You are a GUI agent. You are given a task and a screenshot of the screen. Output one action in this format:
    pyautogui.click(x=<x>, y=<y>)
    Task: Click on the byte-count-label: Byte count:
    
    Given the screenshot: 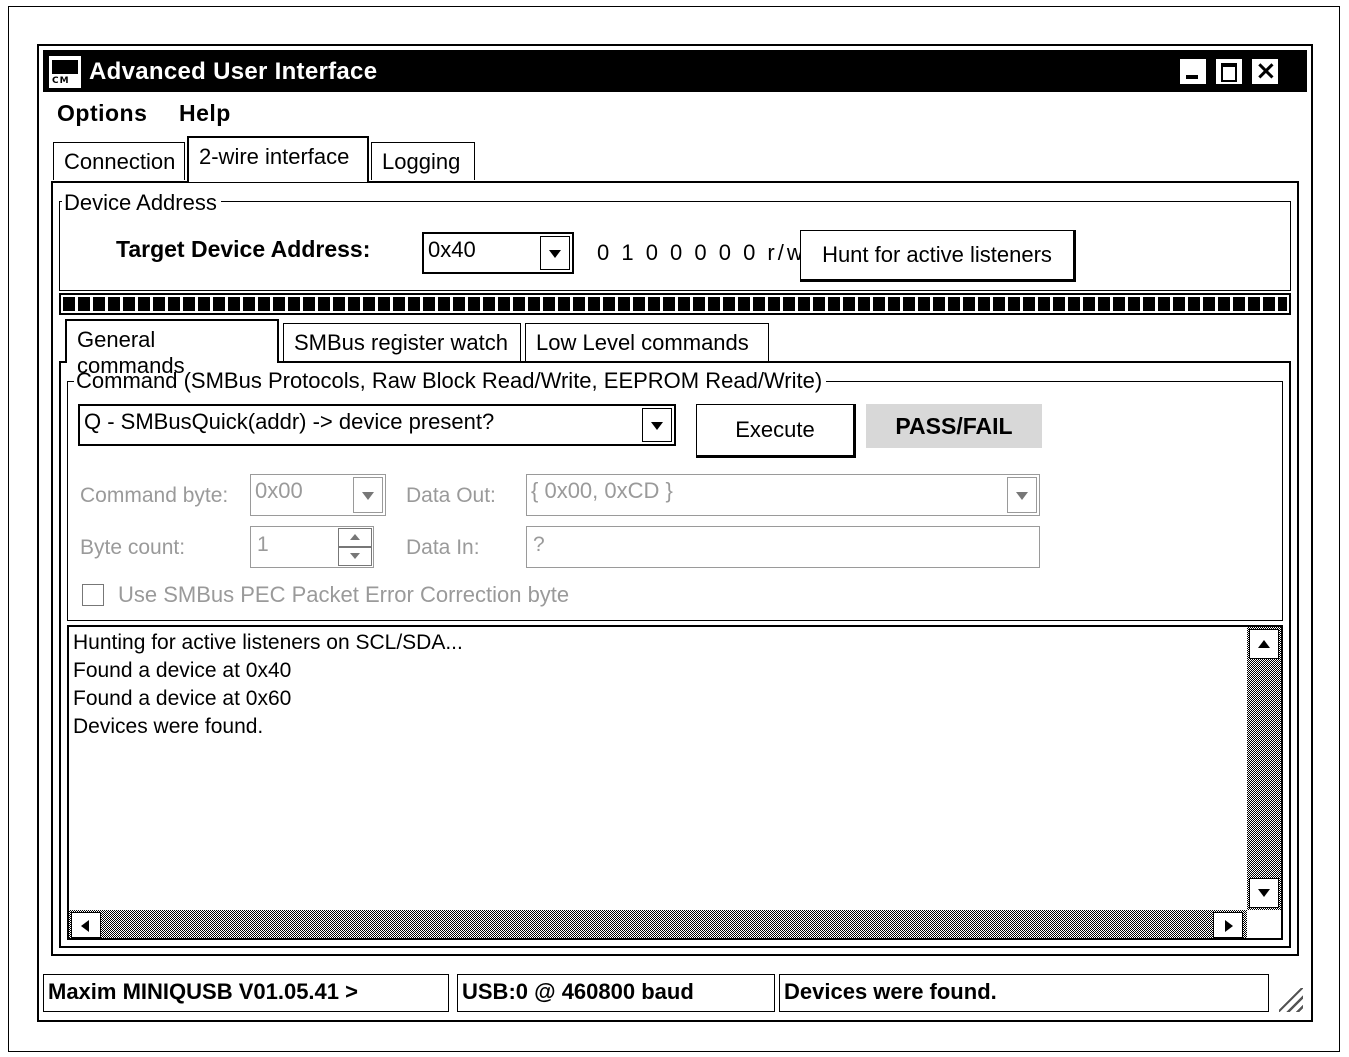 What is the action you would take?
    pyautogui.click(x=133, y=547)
    